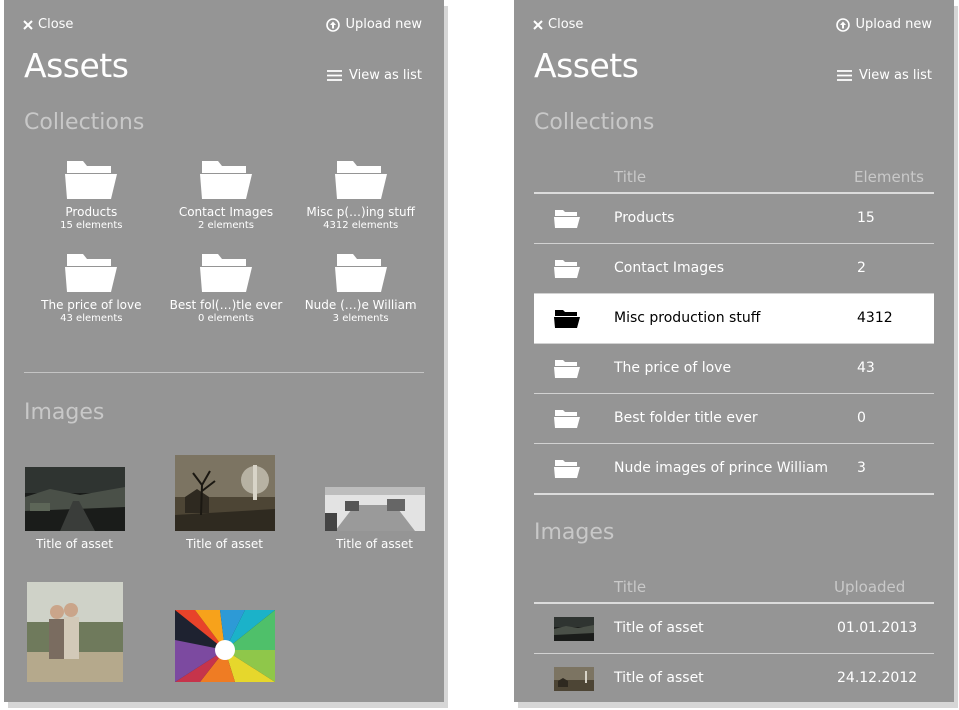 This screenshot has height=710, width=959. Describe the element at coordinates (361, 225) in the screenshot. I see `collection-count: 4312 elements` at that location.